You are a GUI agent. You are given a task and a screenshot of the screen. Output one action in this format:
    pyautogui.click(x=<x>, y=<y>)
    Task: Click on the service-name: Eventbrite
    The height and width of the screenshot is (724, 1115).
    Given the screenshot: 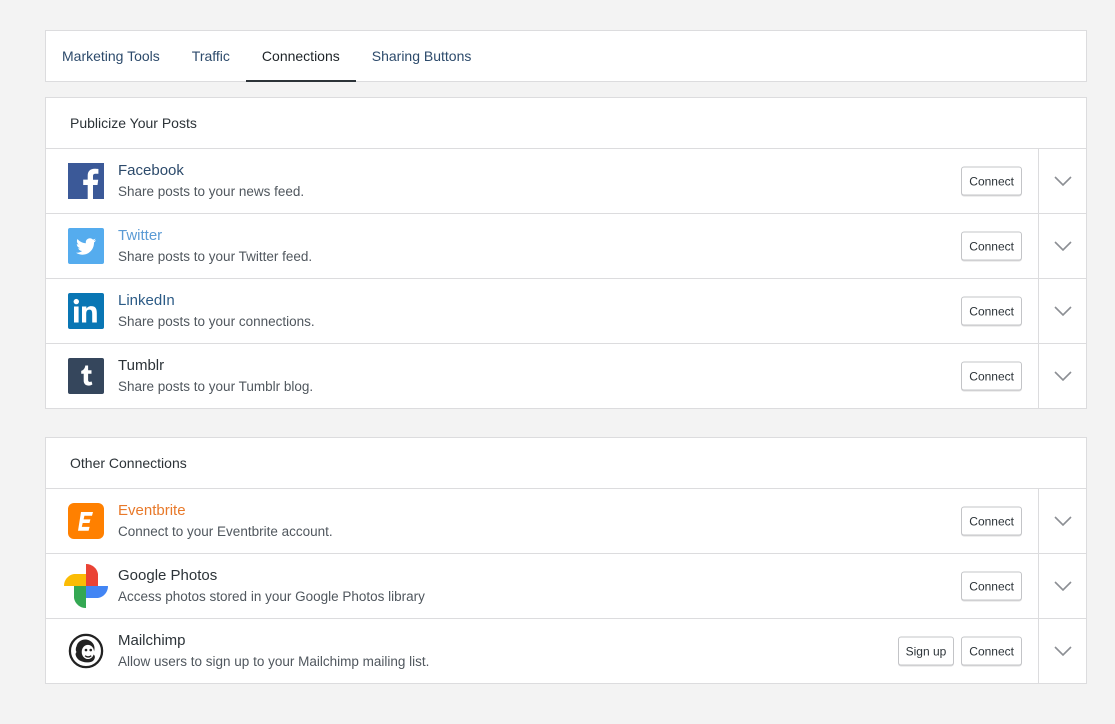 What is the action you would take?
    pyautogui.click(x=152, y=510)
    